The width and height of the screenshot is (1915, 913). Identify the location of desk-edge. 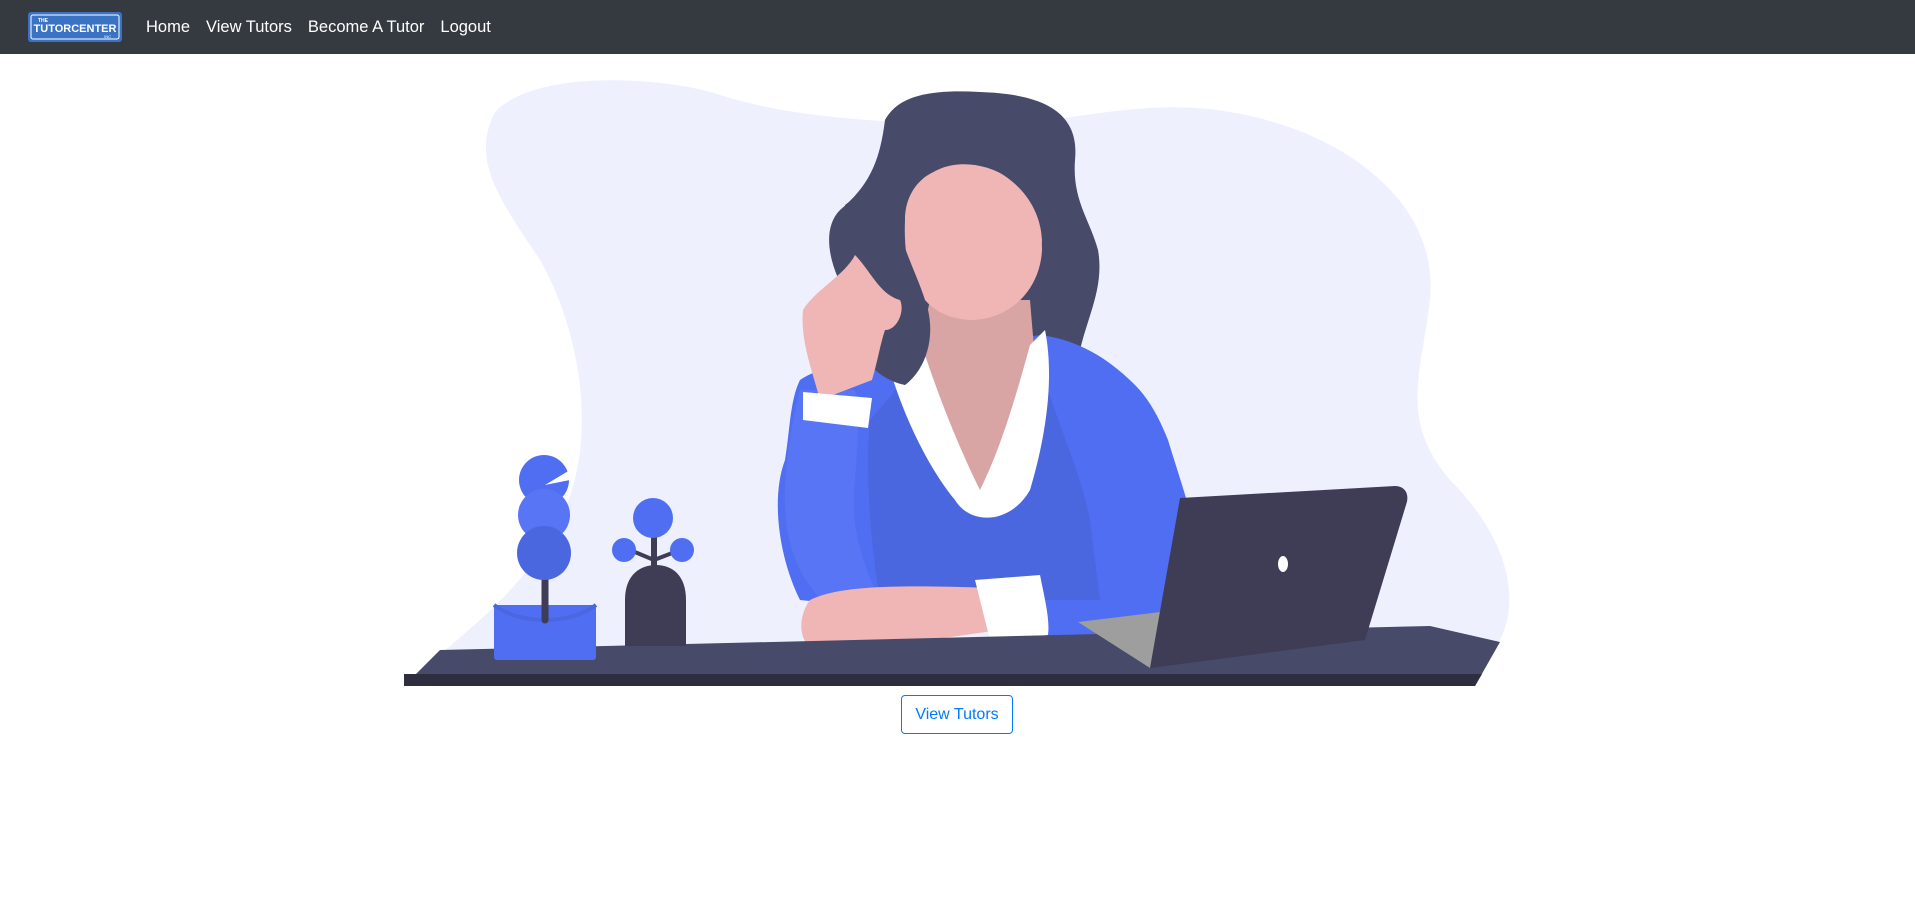
(943, 680).